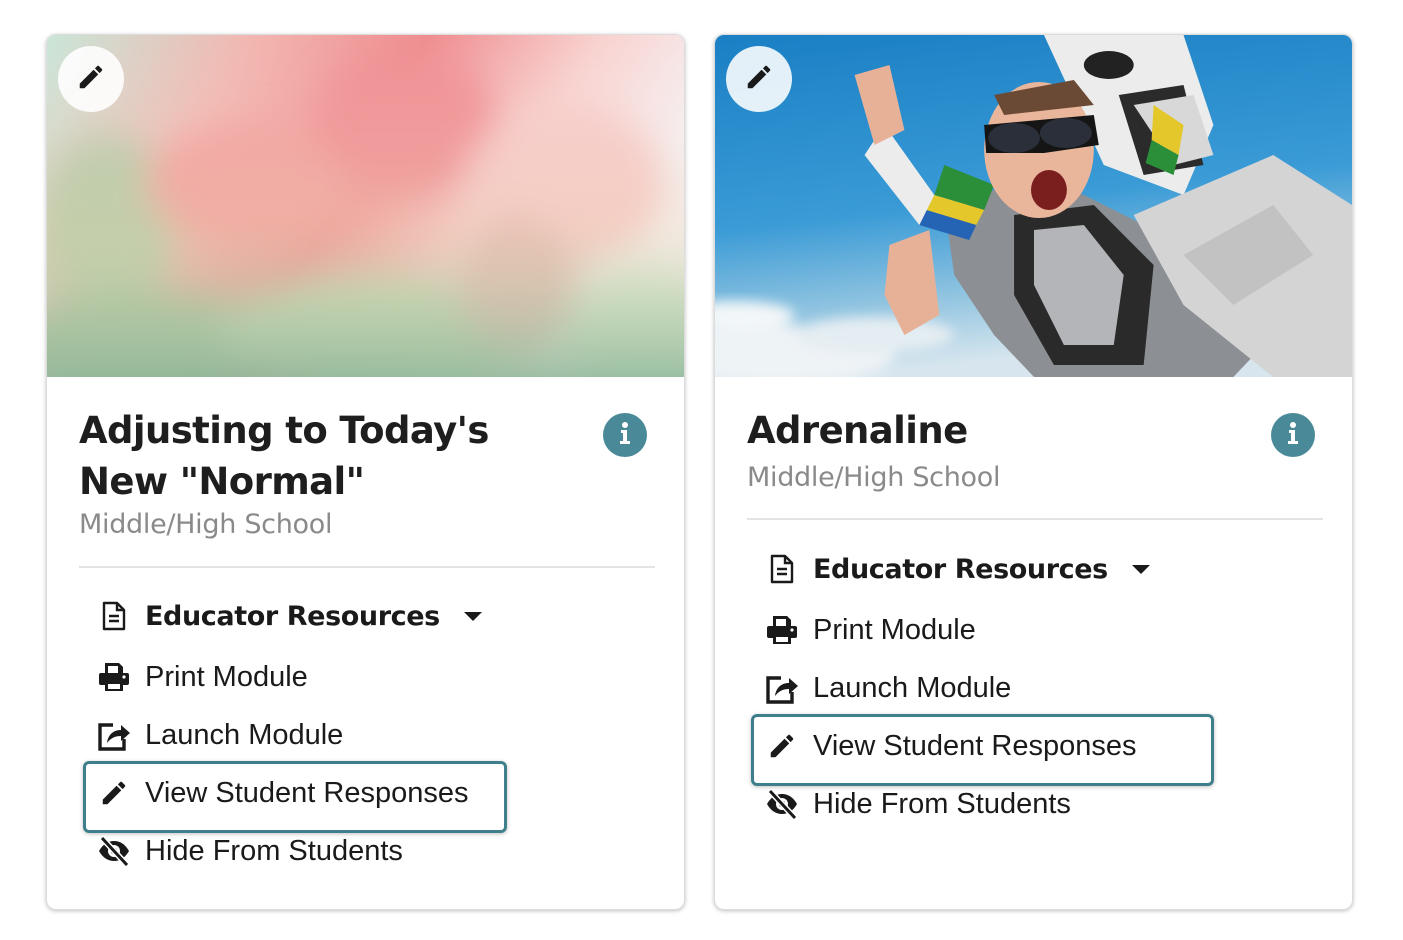 The image size is (1403, 940). What do you see at coordinates (284, 456) in the screenshot?
I see `module-title: Adjusting to Today's New "Normal"` at bounding box center [284, 456].